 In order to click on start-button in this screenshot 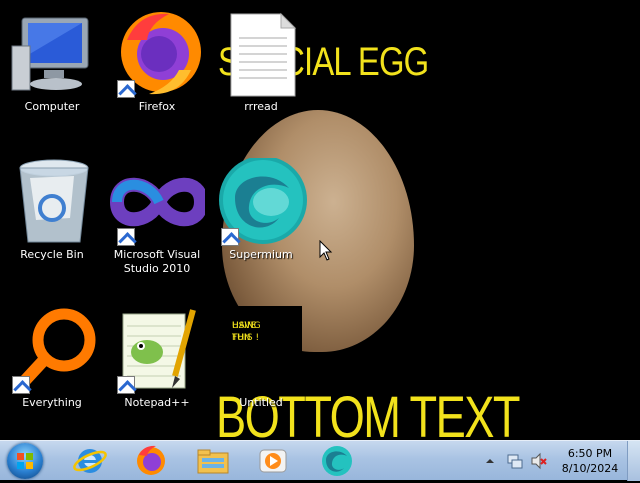, I will do `click(25, 461)`.